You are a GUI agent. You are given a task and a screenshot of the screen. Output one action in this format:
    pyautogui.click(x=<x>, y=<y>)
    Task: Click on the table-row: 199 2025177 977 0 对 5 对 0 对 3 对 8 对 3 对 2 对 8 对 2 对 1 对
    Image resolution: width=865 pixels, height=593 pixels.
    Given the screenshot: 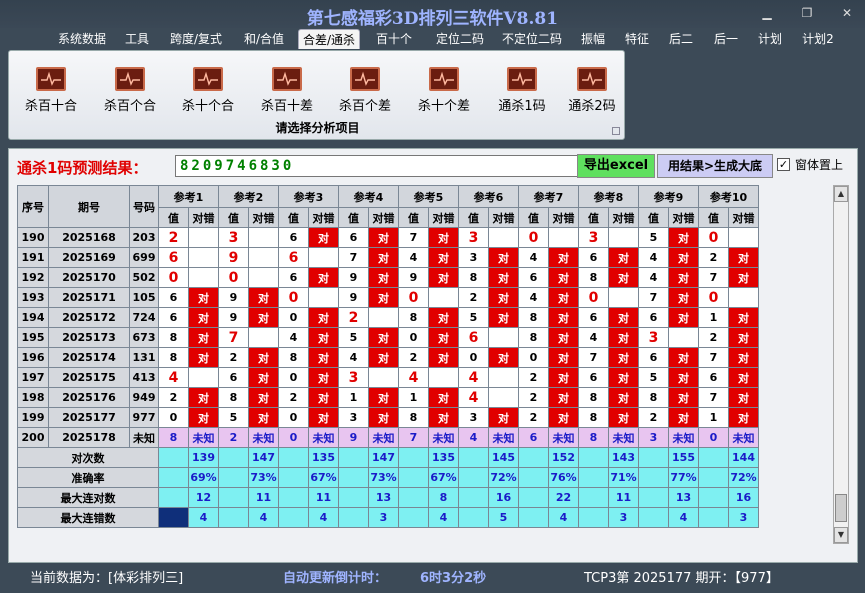 What is the action you would take?
    pyautogui.click(x=388, y=417)
    